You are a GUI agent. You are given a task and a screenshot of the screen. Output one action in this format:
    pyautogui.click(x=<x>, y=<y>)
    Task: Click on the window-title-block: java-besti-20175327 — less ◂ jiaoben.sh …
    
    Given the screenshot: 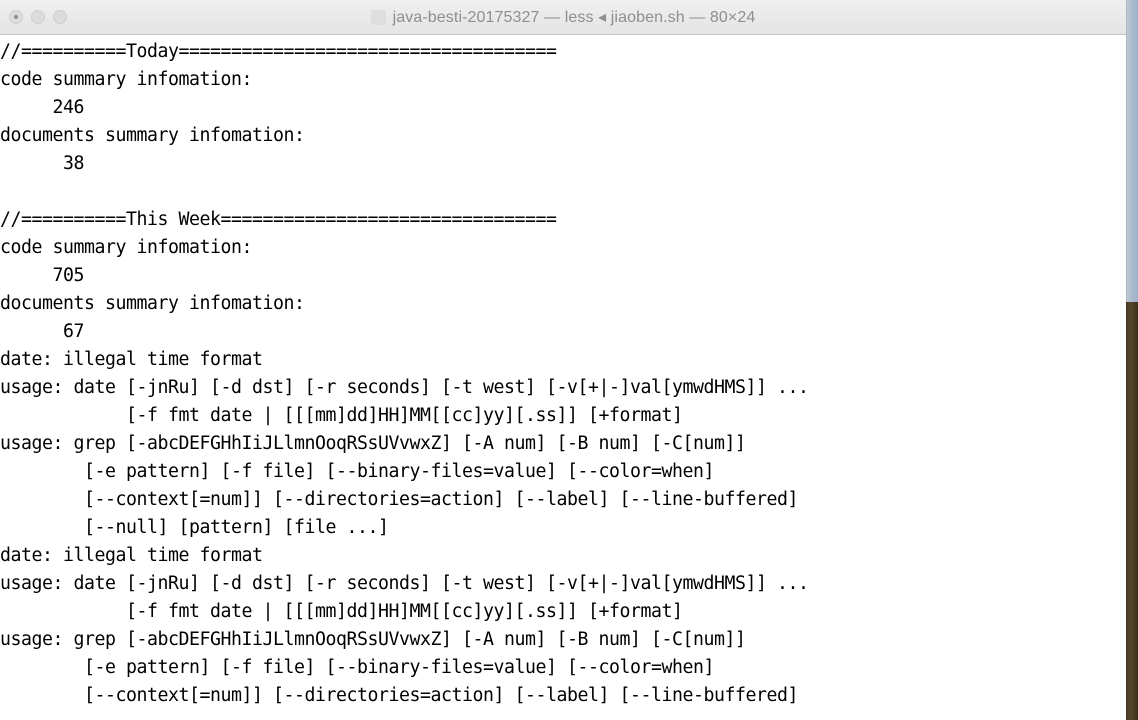 What is the action you would take?
    pyautogui.click(x=563, y=17)
    